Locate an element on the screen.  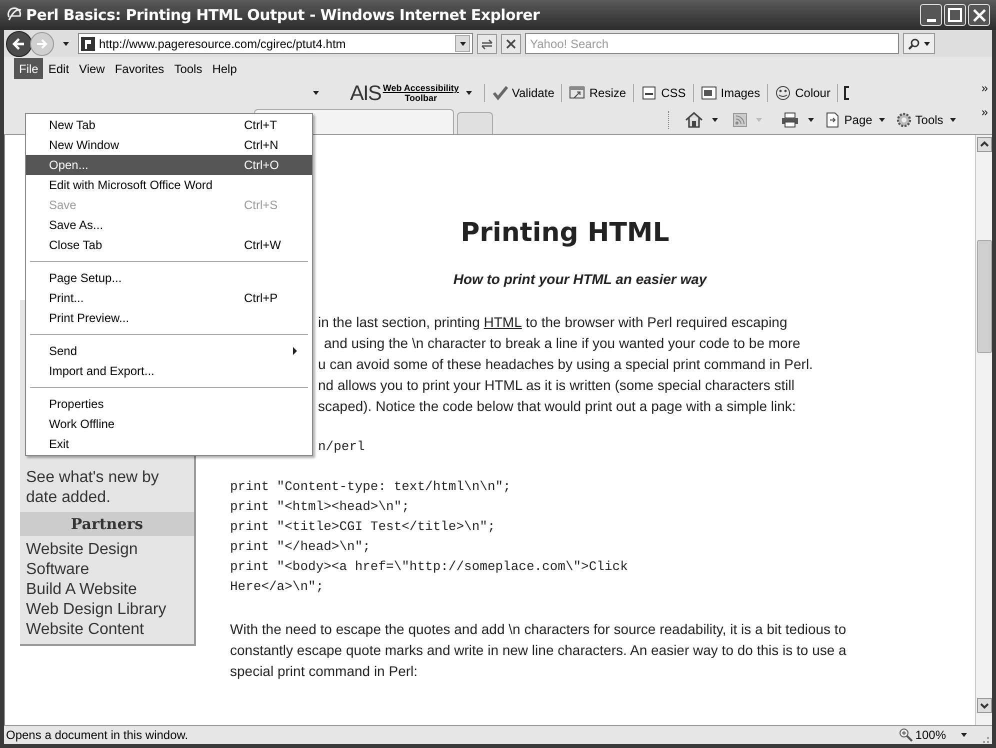
home-button is located at coordinates (702, 120).